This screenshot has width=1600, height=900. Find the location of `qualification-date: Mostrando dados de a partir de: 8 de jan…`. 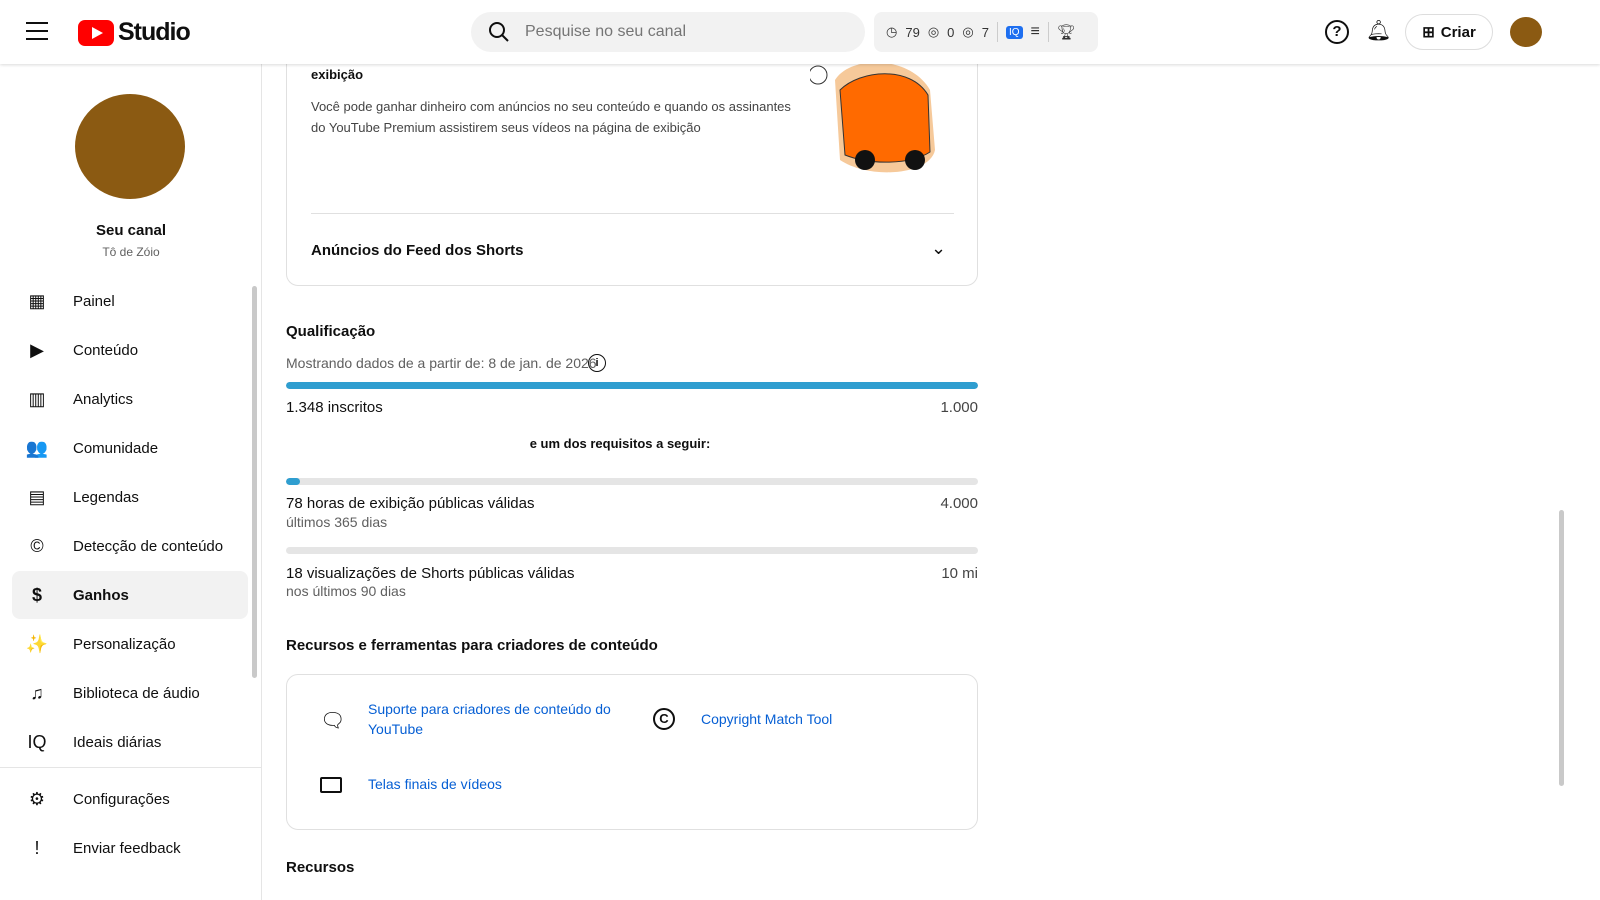

qualification-date: Mostrando dados de a partir de: 8 de jan… is located at coordinates (441, 363).